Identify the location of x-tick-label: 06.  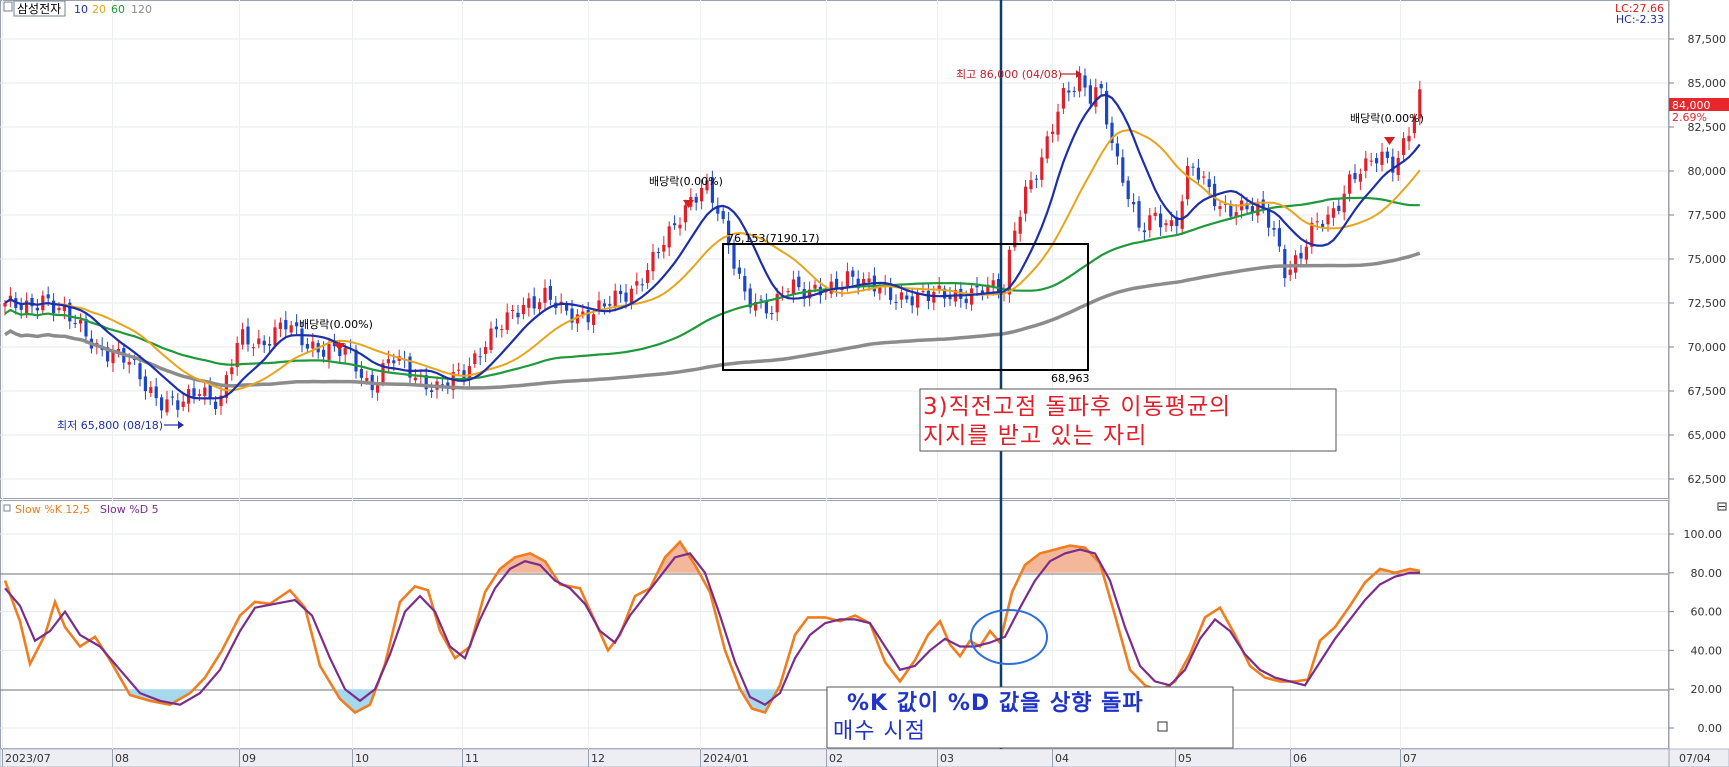
(1300, 758).